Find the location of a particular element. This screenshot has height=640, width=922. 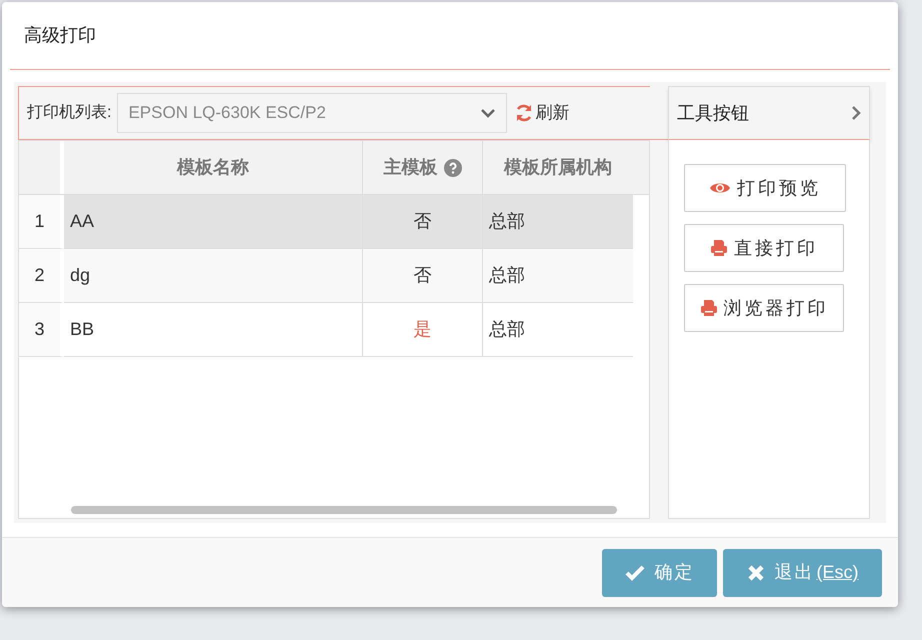

row-number: 2 is located at coordinates (41, 276).